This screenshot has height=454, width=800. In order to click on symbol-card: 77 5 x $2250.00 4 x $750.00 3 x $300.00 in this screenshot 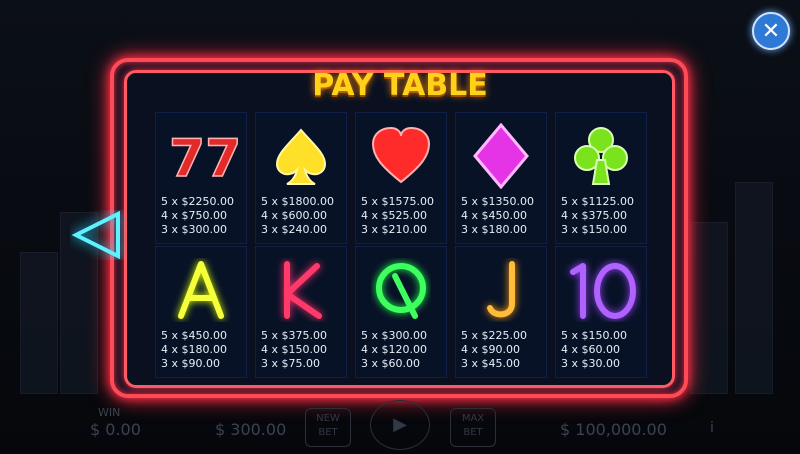, I will do `click(201, 178)`.